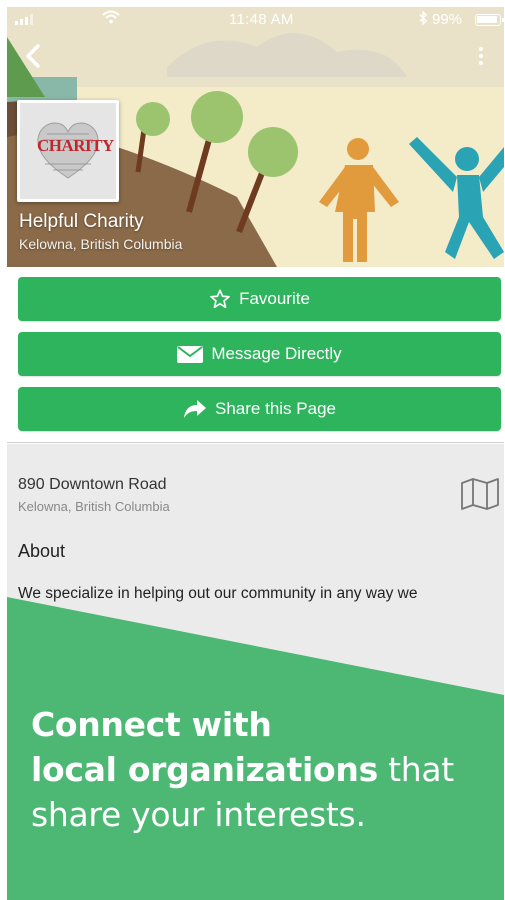  I want to click on back-button, so click(34, 56).